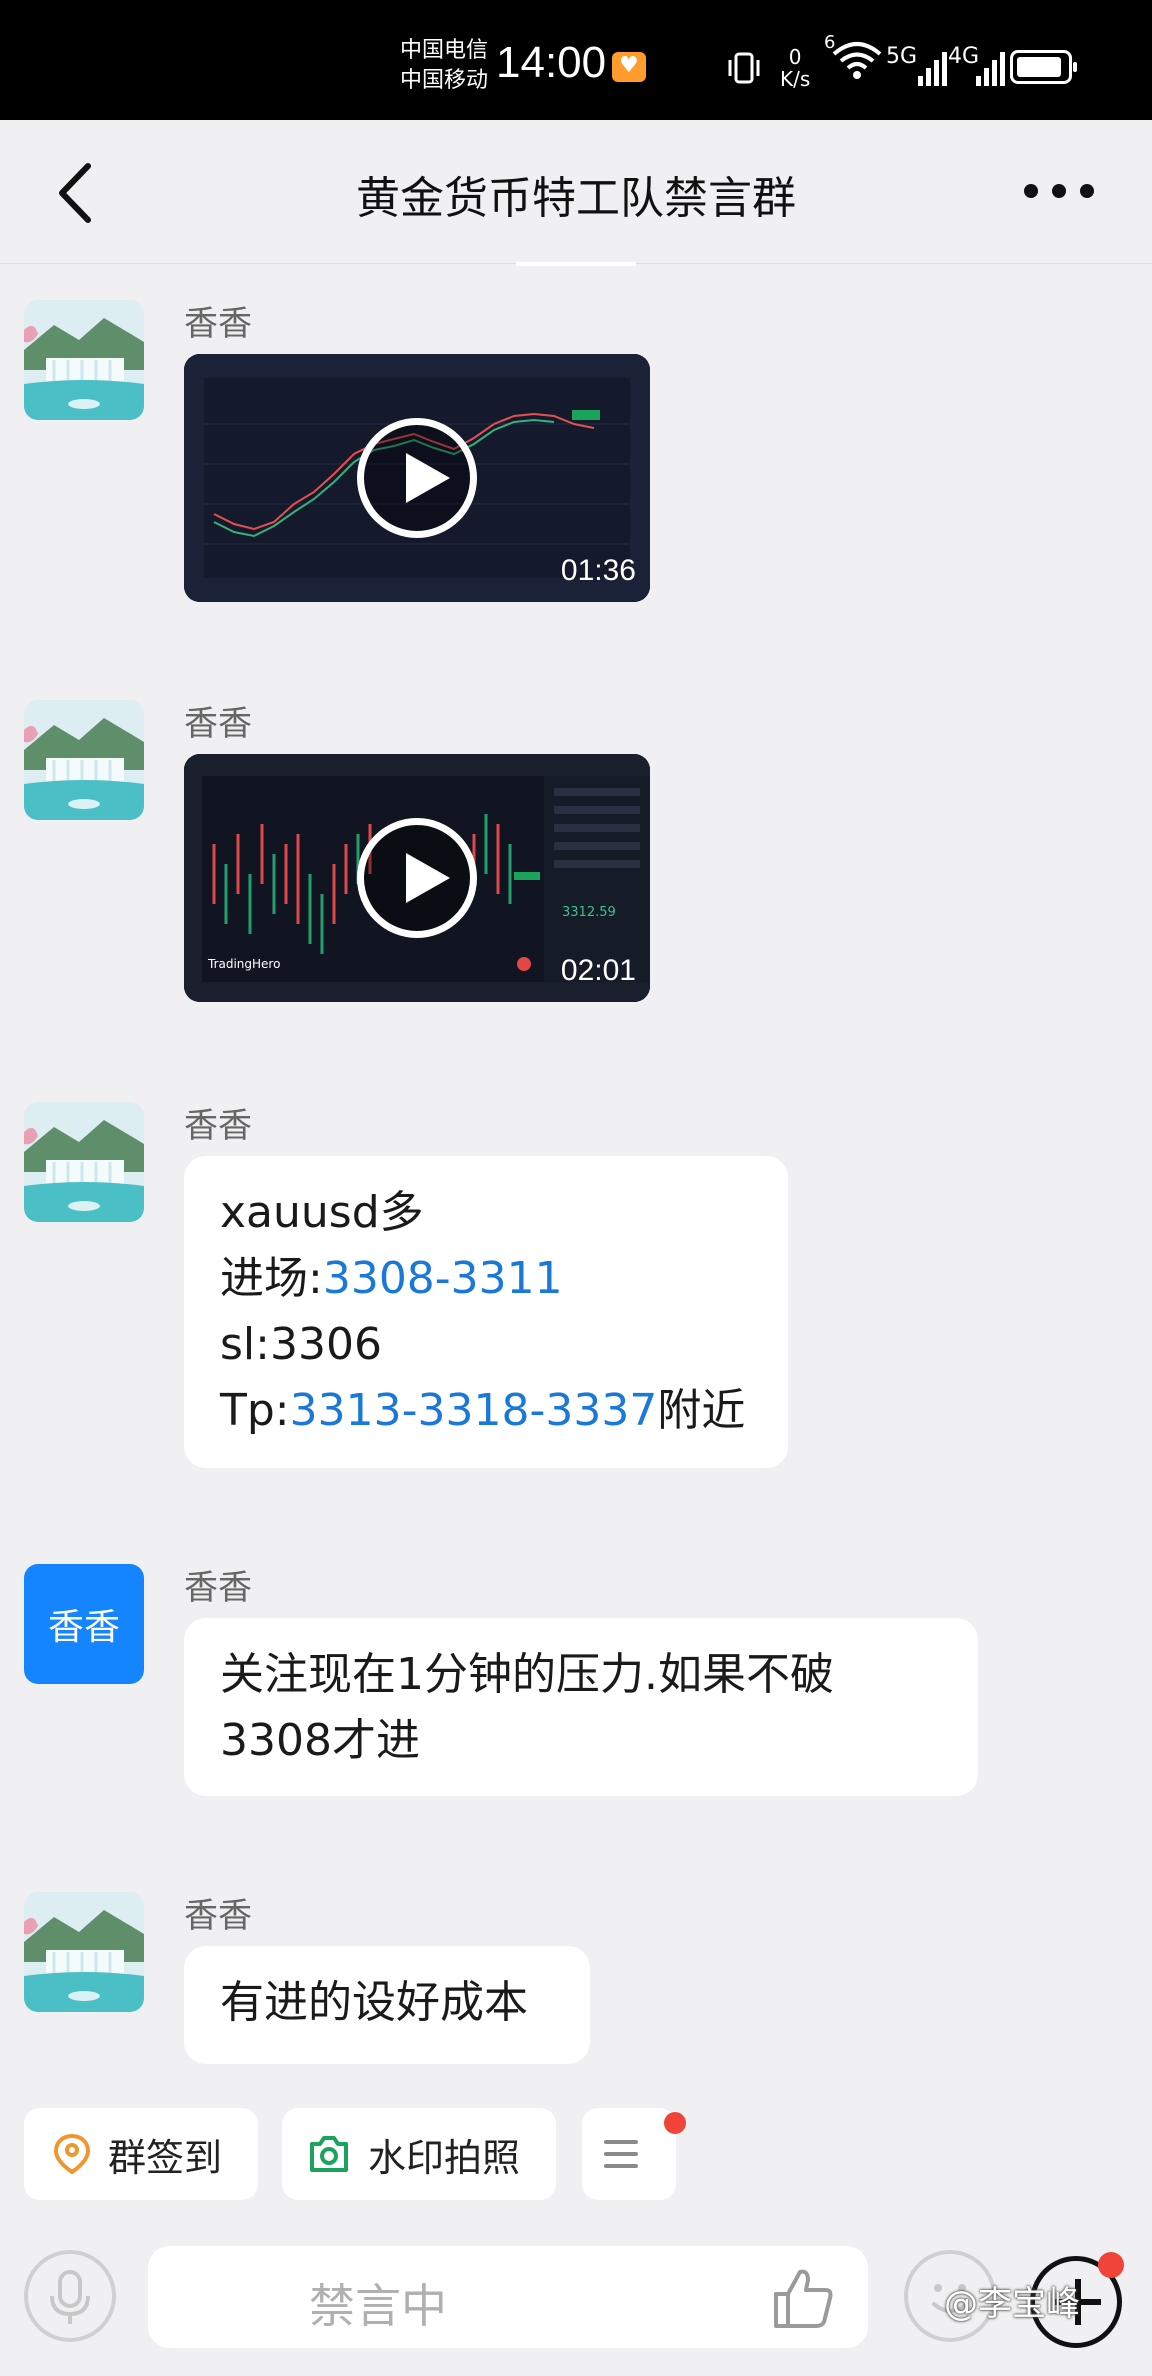  Describe the element at coordinates (329, 2154) in the screenshot. I see `camera-icon` at that location.